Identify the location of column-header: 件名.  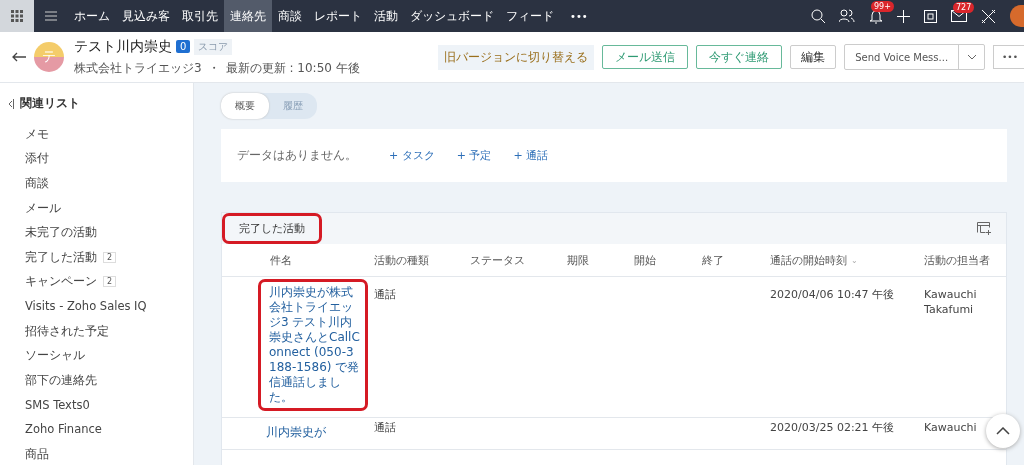
(281, 260).